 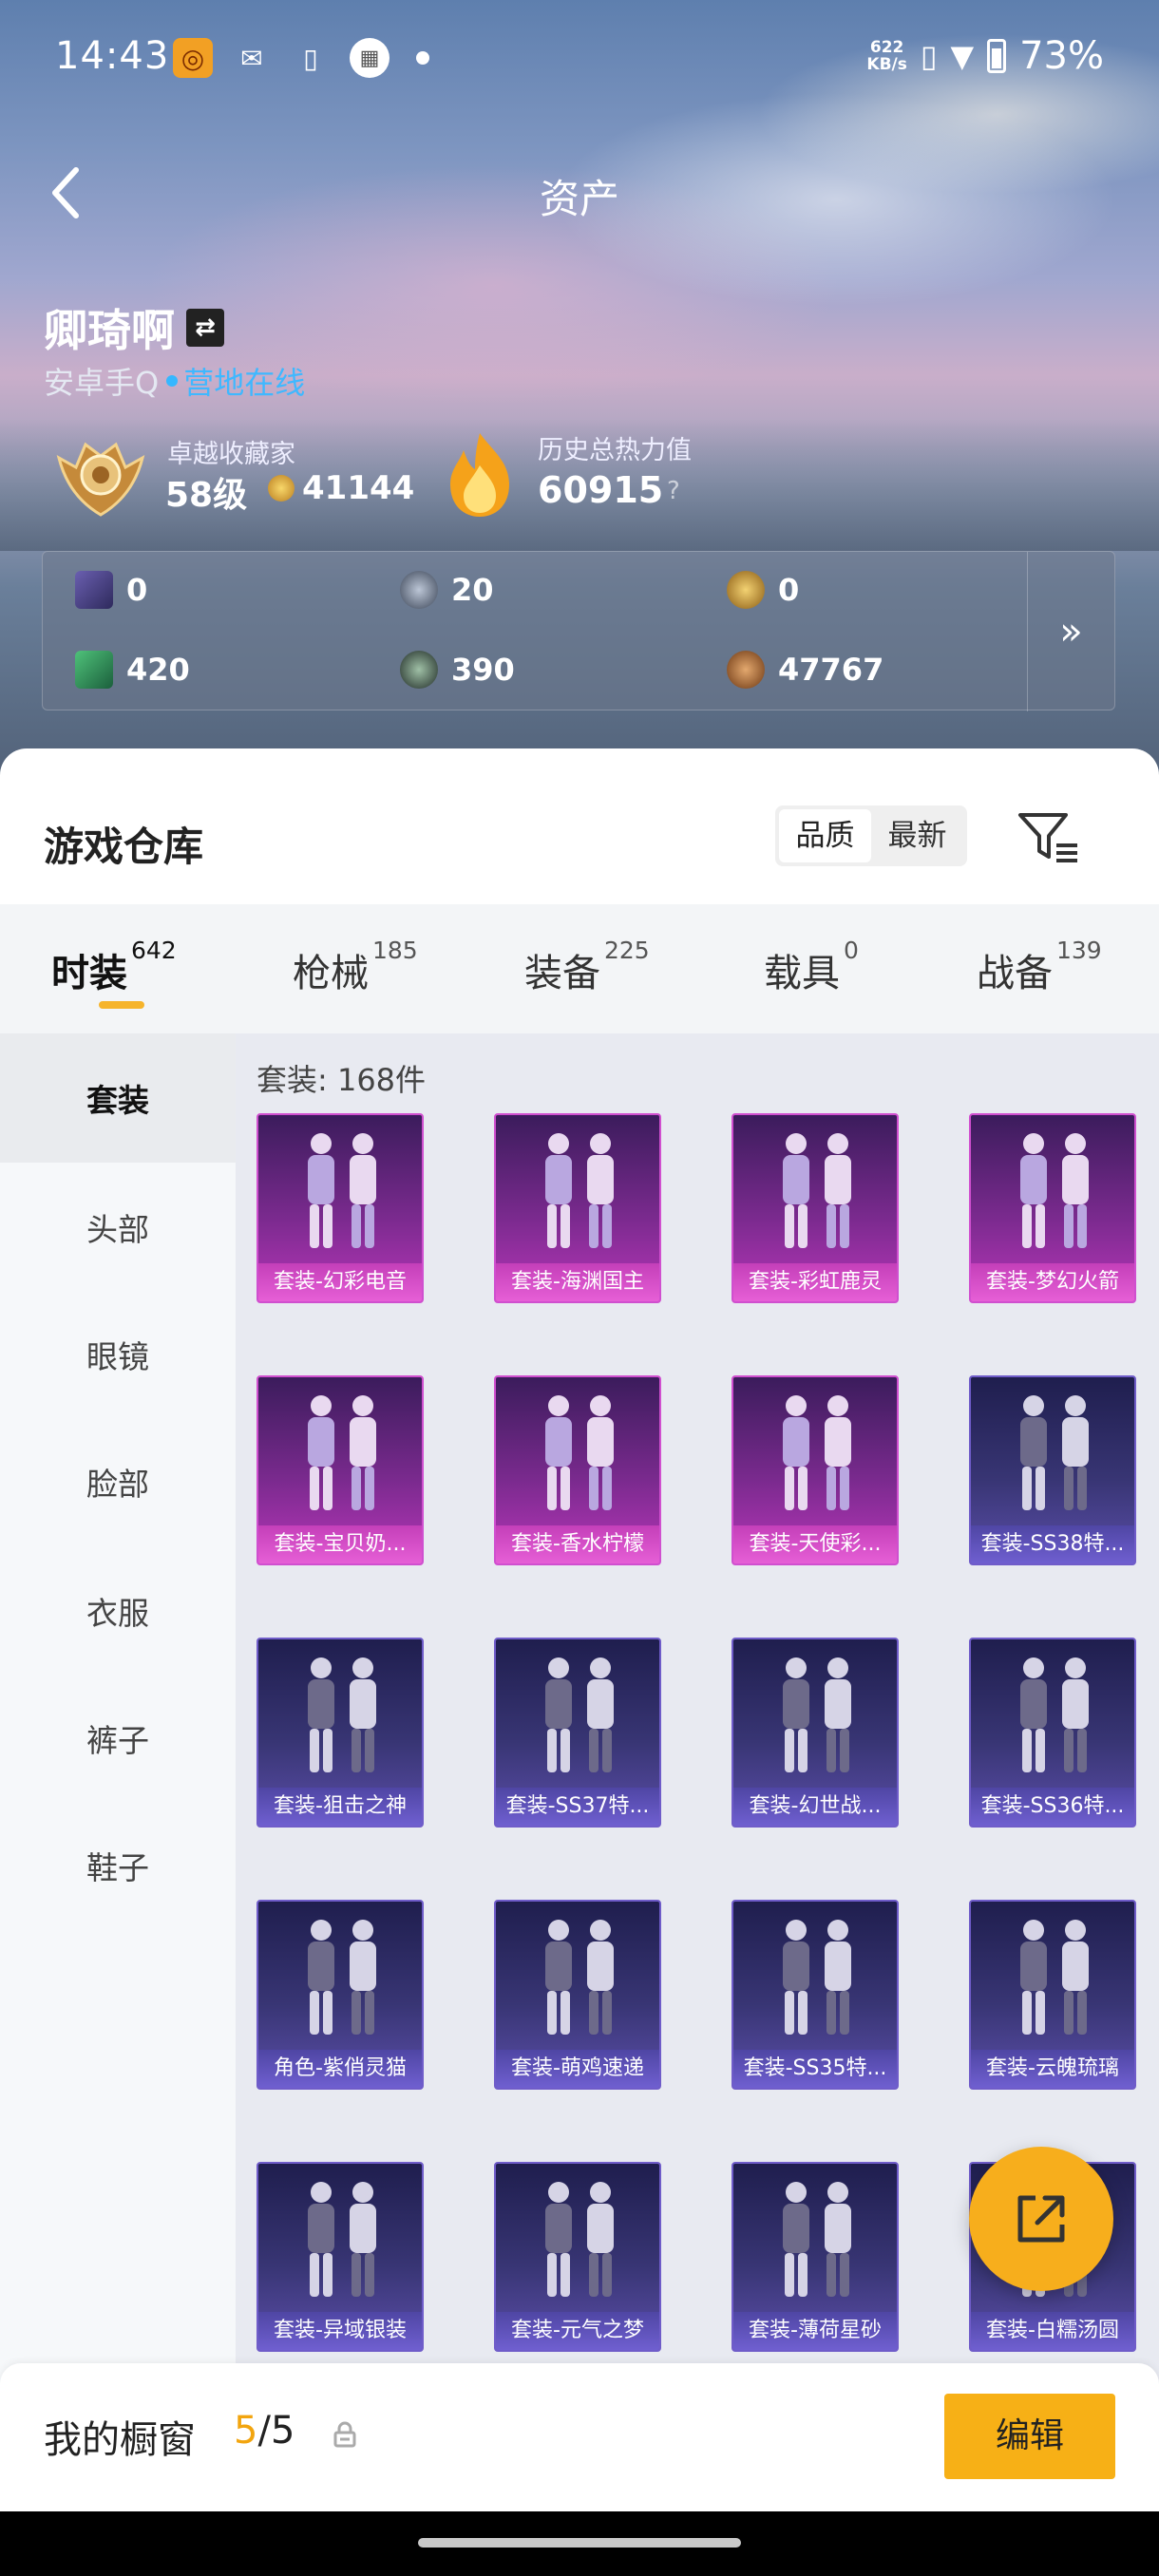 I want to click on double-chevron-right-icon: », so click(x=1071, y=631).